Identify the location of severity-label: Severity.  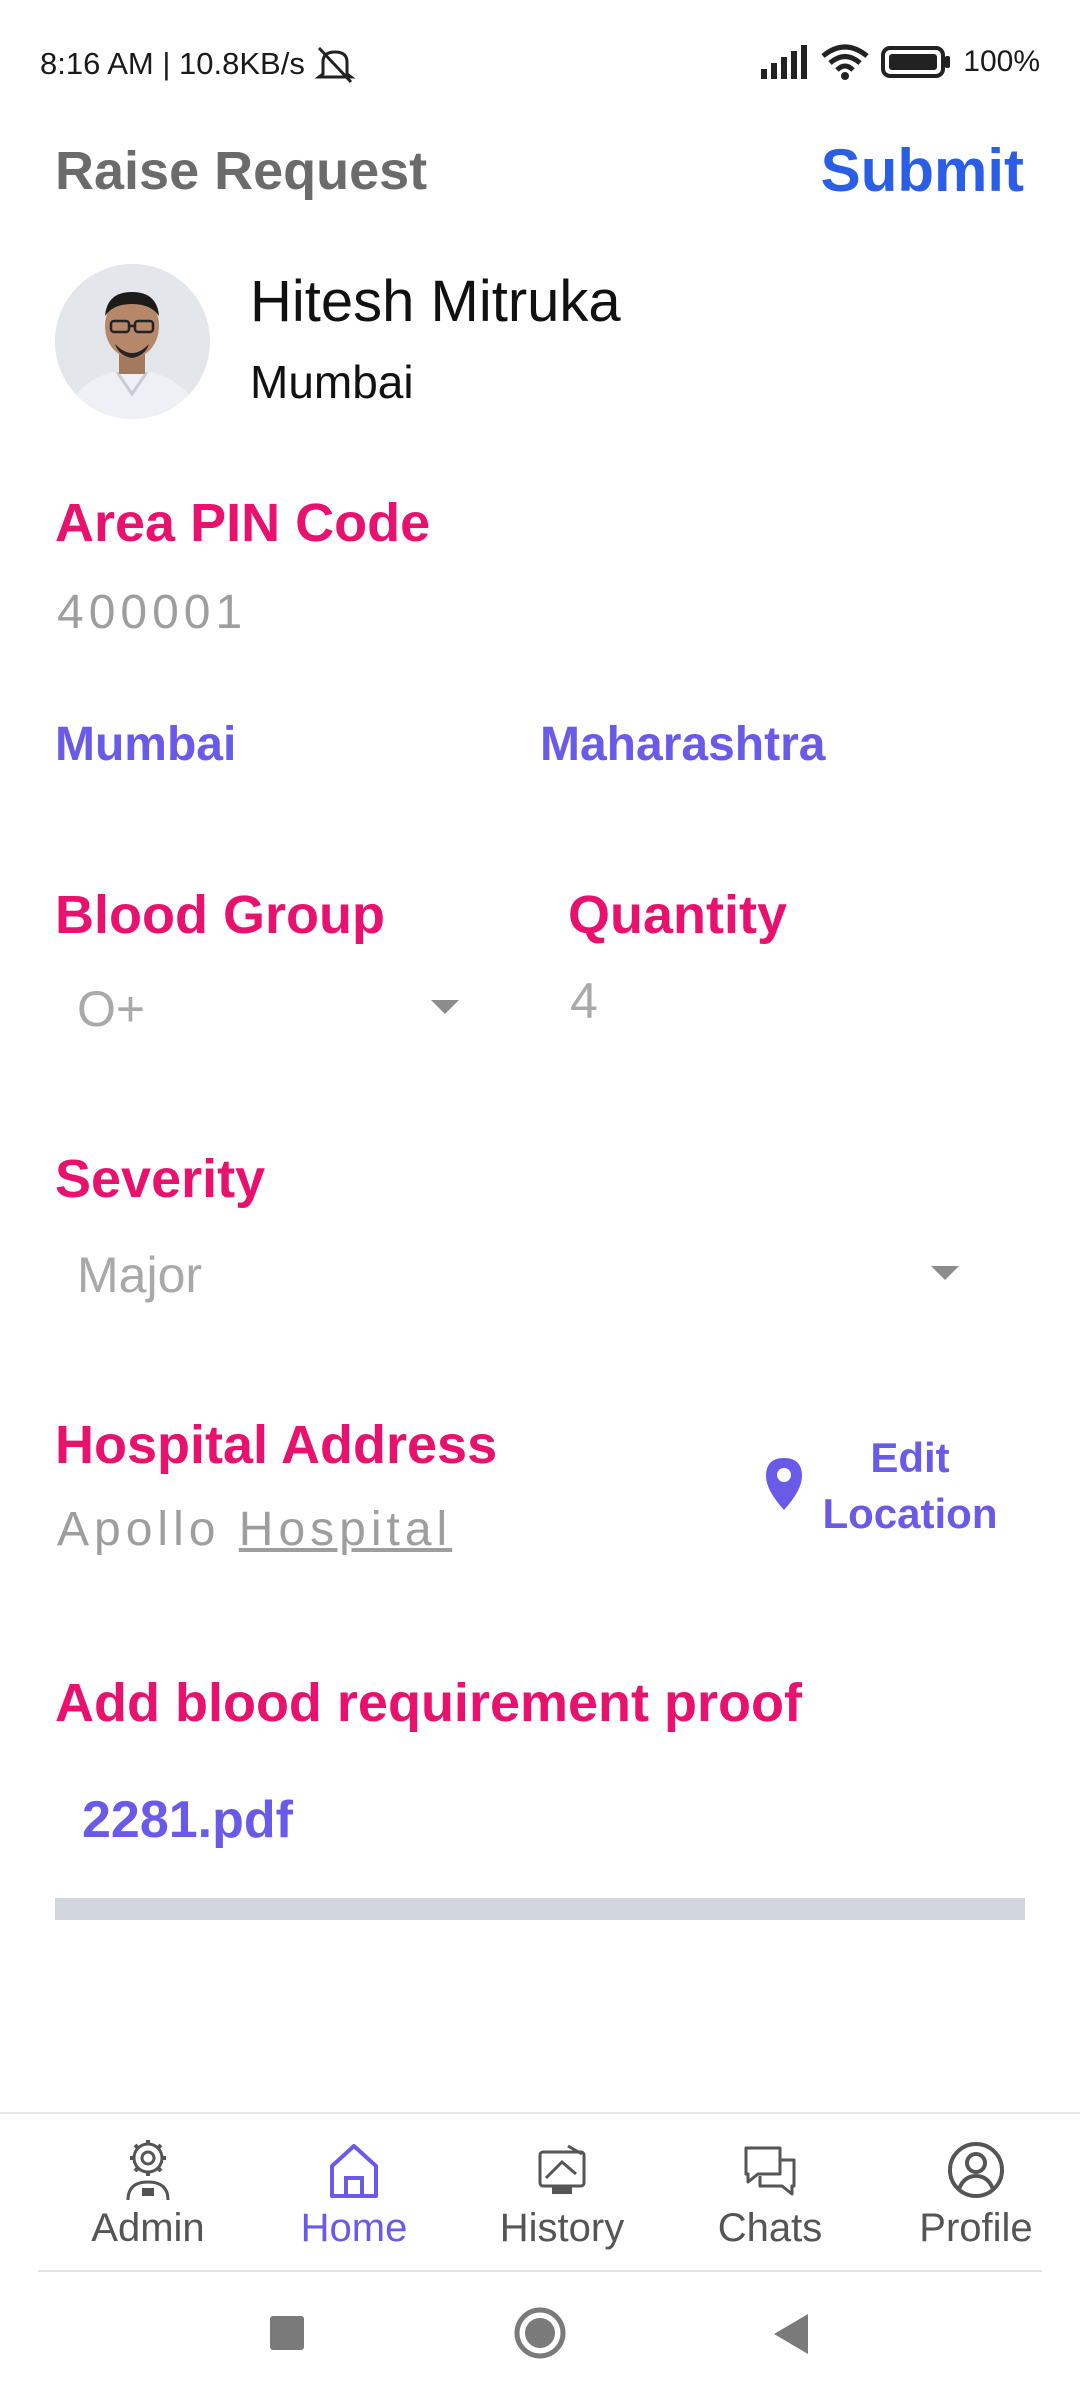
(160, 1179).